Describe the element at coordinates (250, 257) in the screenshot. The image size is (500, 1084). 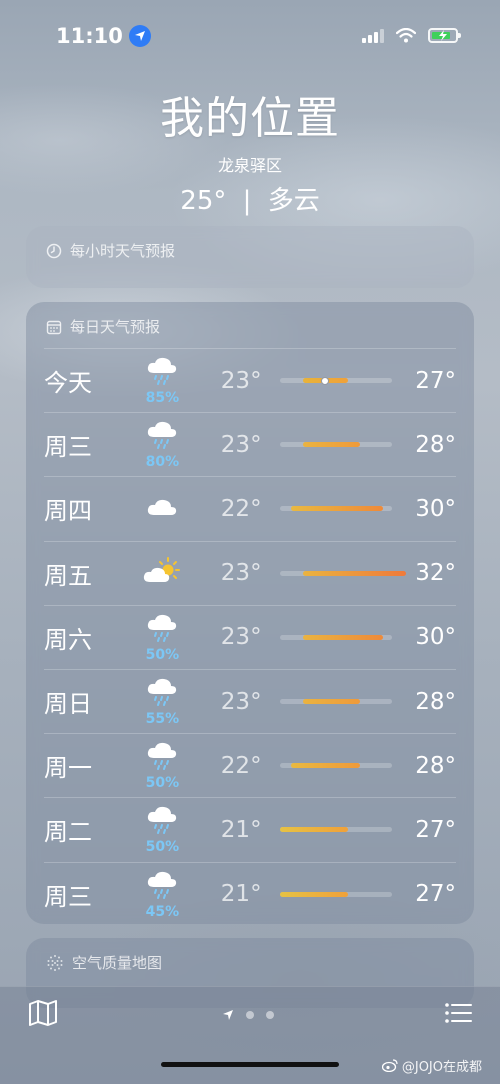
I see `hourly-forecast-card: 每小时天气预报` at that location.